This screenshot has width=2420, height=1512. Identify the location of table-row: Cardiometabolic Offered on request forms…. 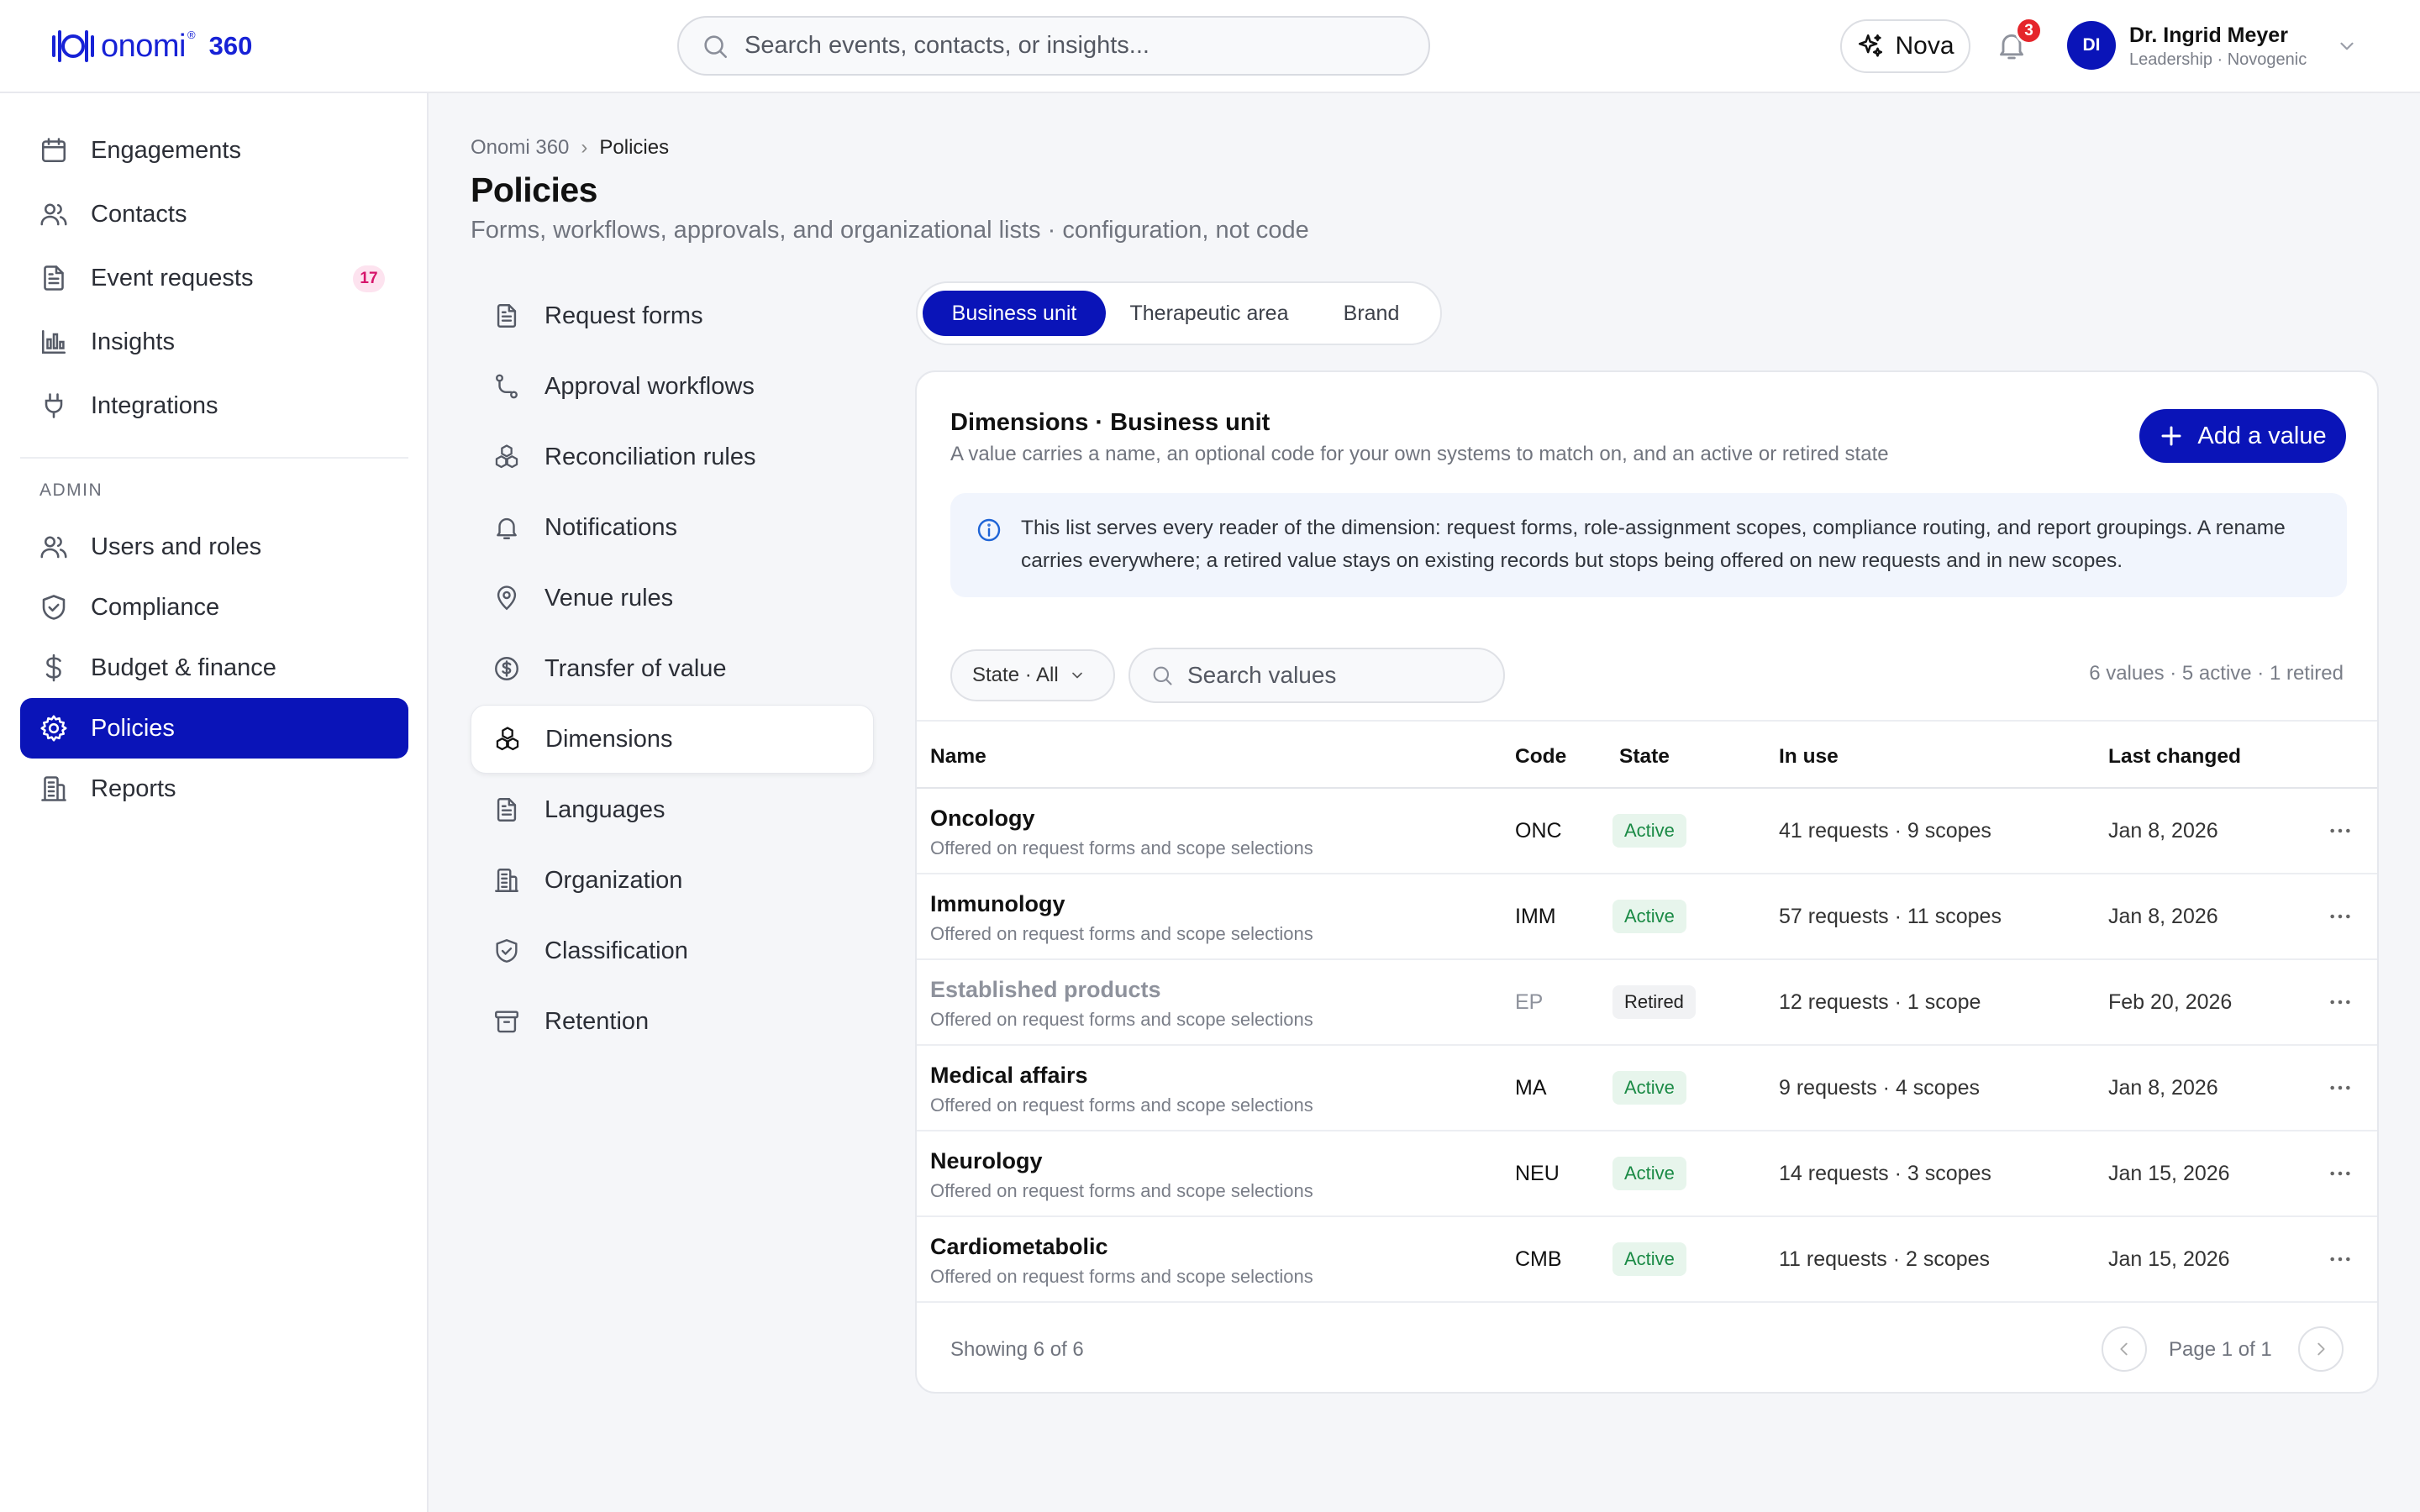
(1647, 1260).